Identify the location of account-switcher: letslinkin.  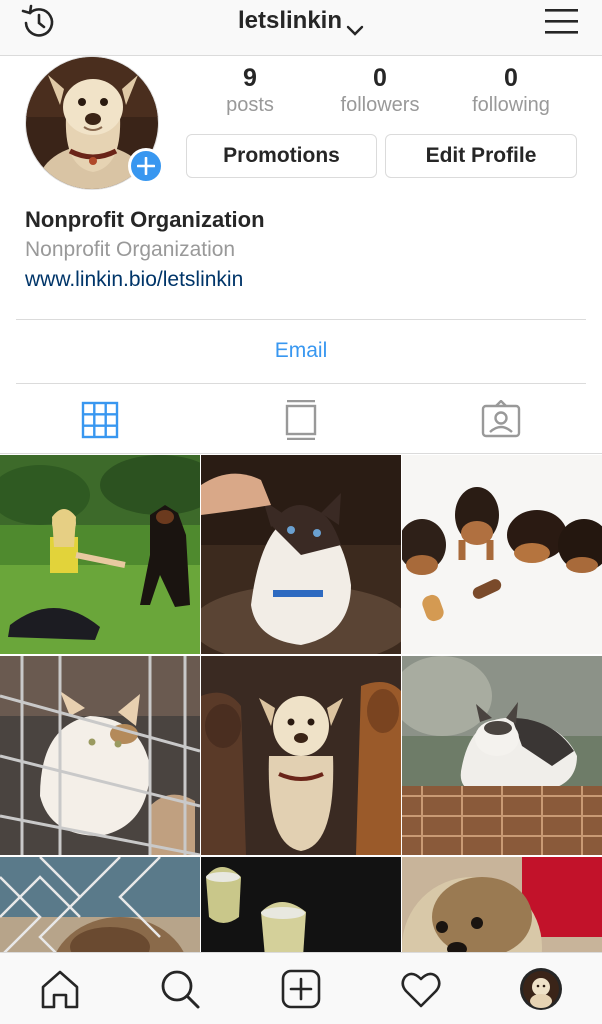
(301, 21).